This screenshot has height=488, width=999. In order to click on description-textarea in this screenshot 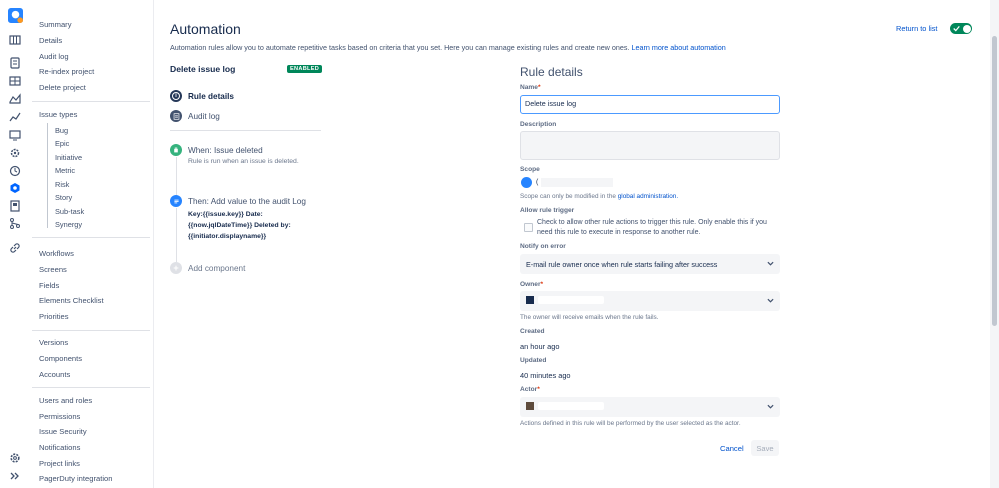, I will do `click(650, 145)`.